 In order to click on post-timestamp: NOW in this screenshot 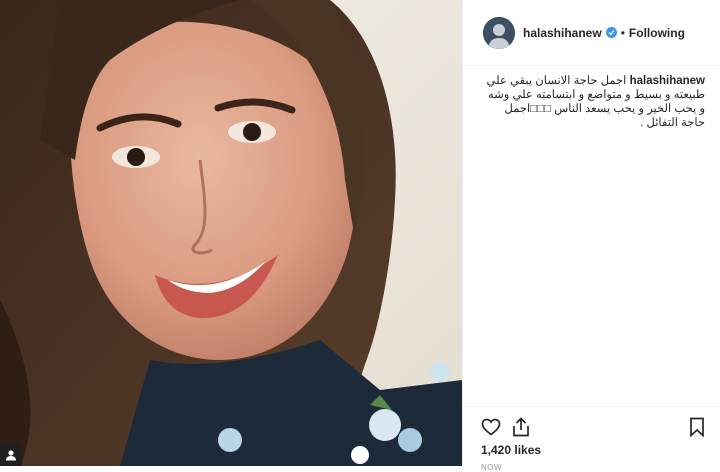, I will do `click(492, 467)`.